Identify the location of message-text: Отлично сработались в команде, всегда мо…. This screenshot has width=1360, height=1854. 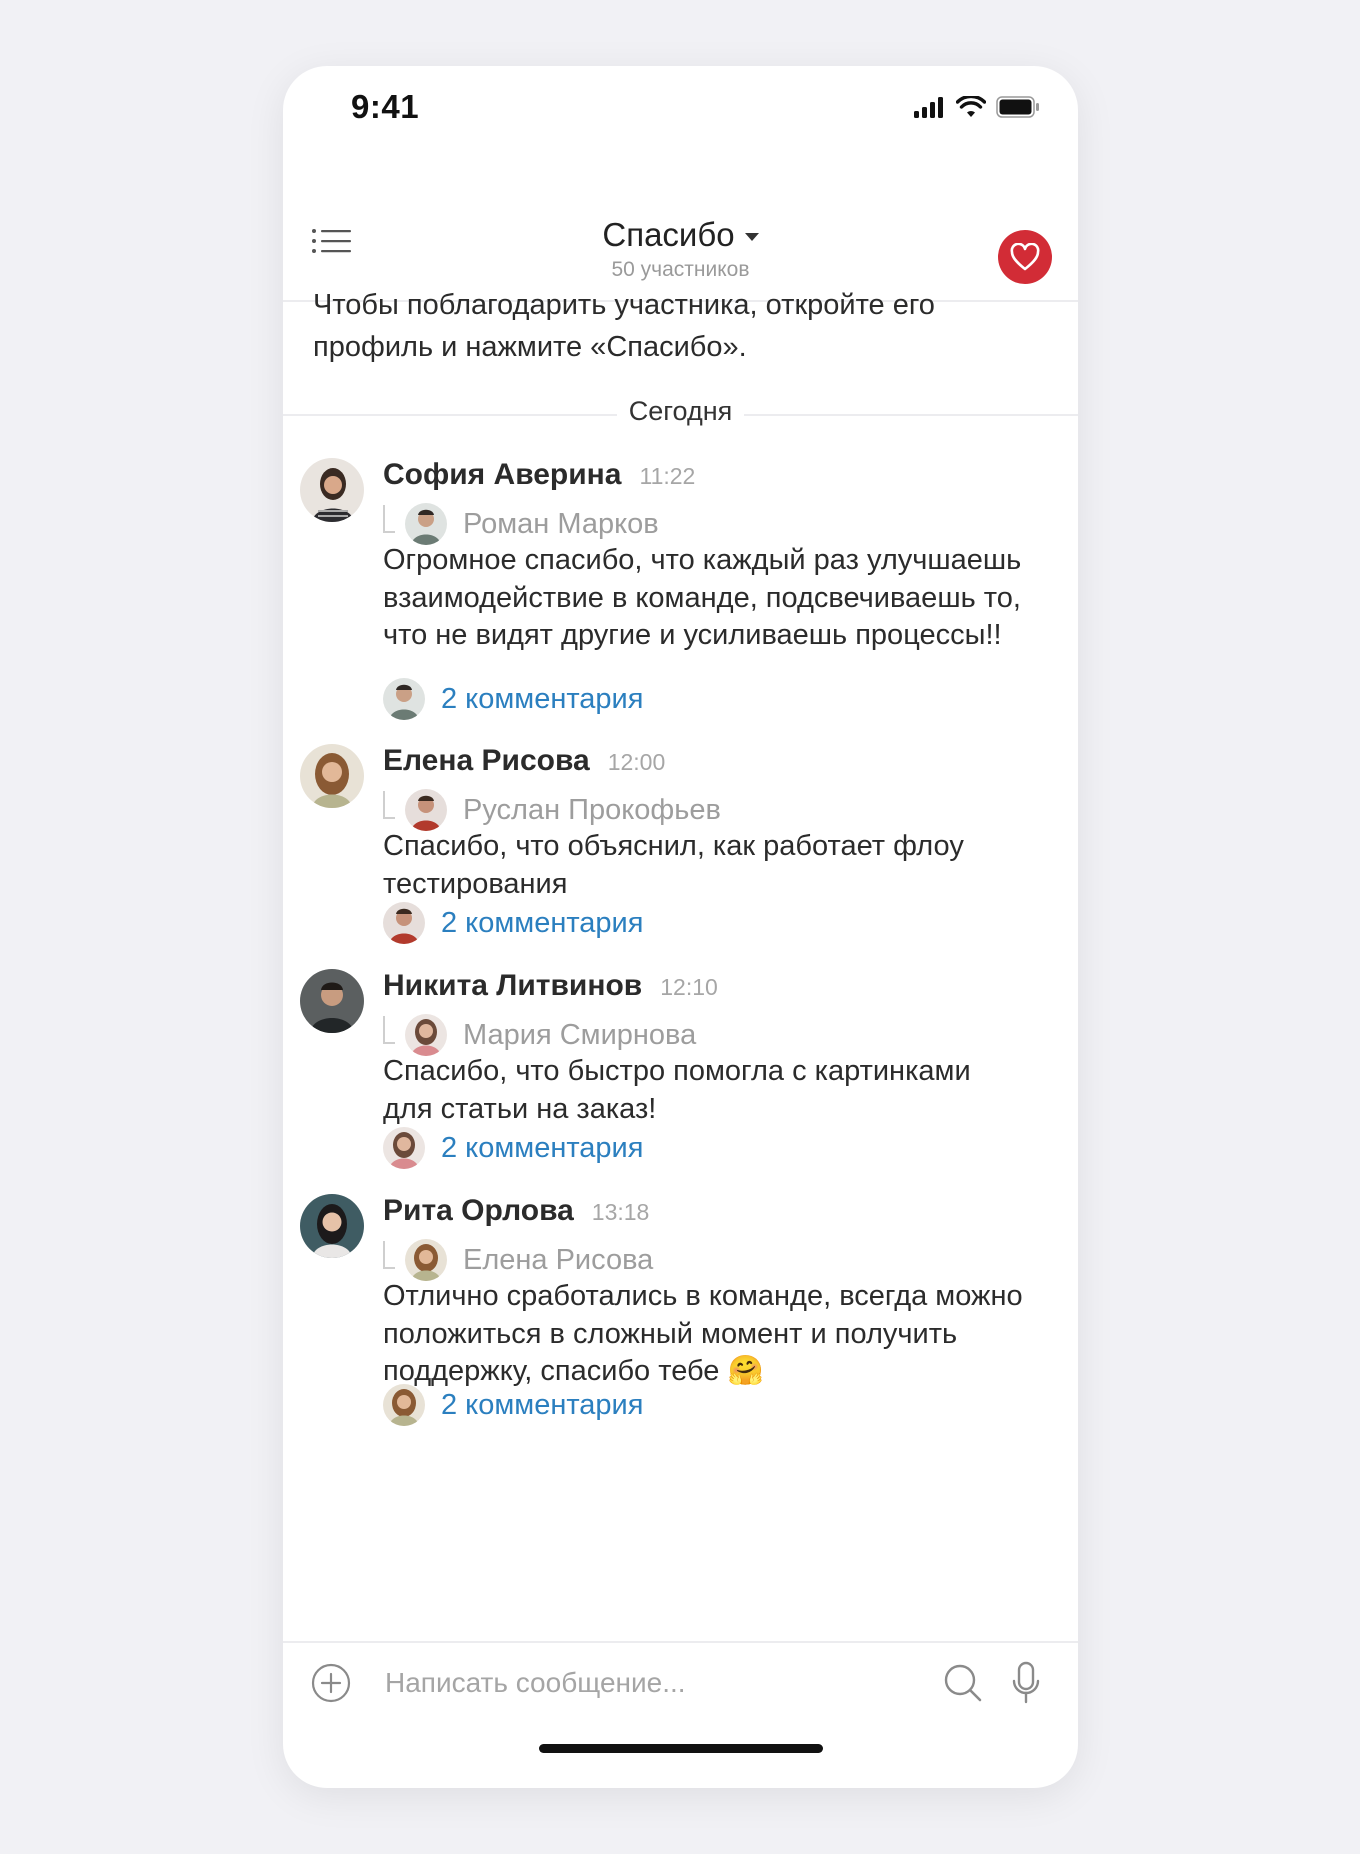
(703, 1333).